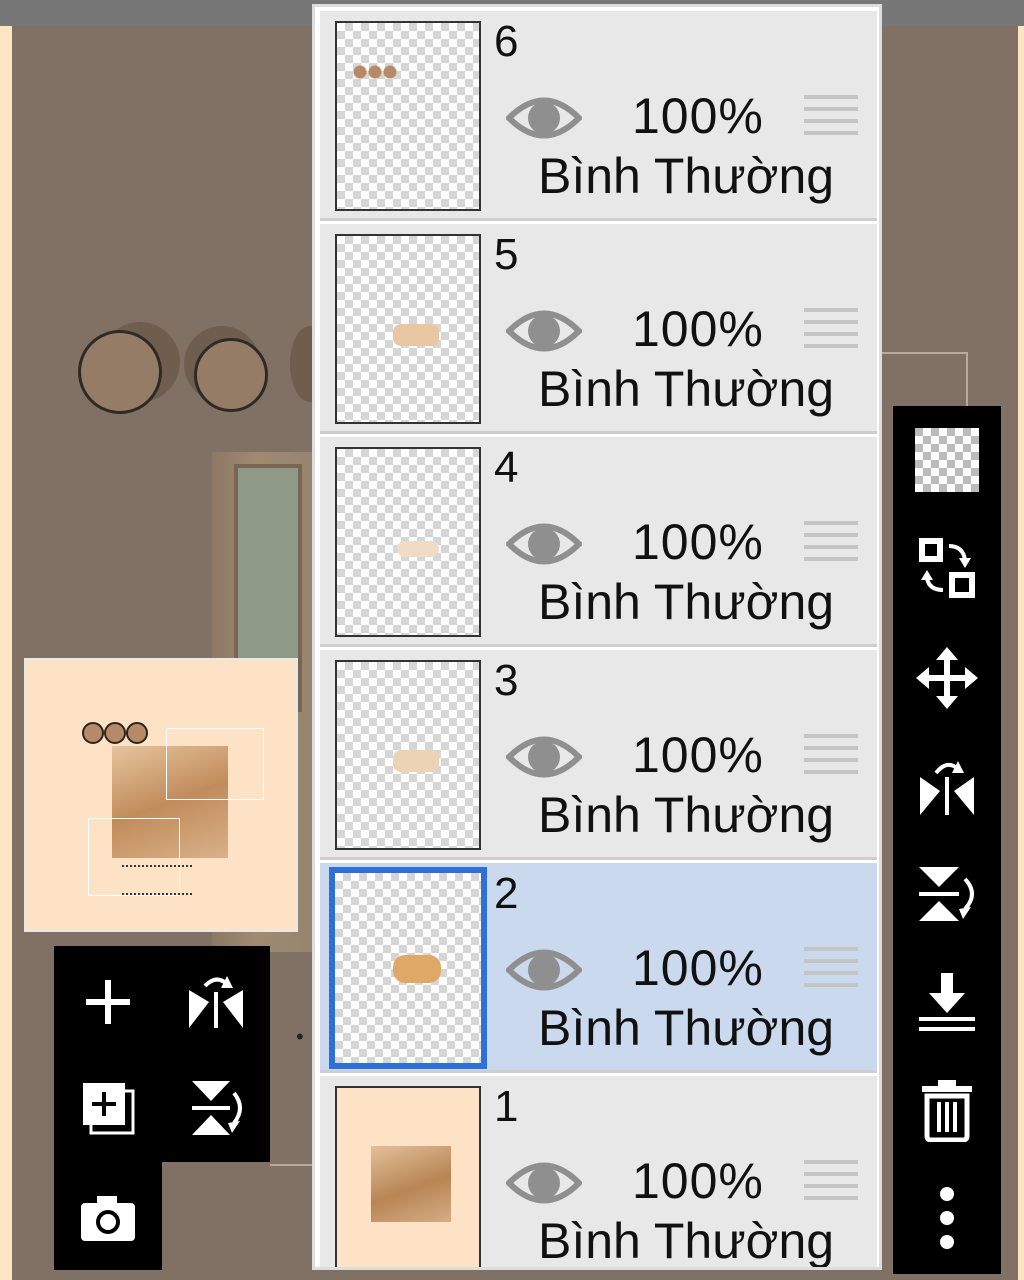 Image resolution: width=1024 pixels, height=1280 pixels. What do you see at coordinates (598, 755) in the screenshot?
I see `layer-row: 3 100% Bình Thường` at bounding box center [598, 755].